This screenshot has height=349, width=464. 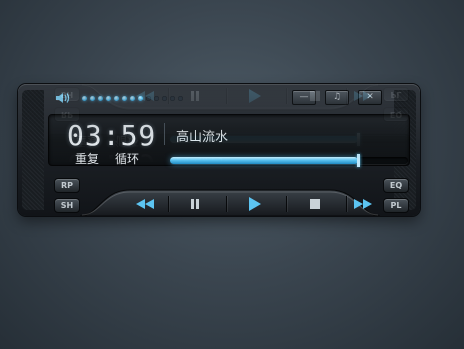 I want to click on track-title: 高山流水, so click(x=202, y=137).